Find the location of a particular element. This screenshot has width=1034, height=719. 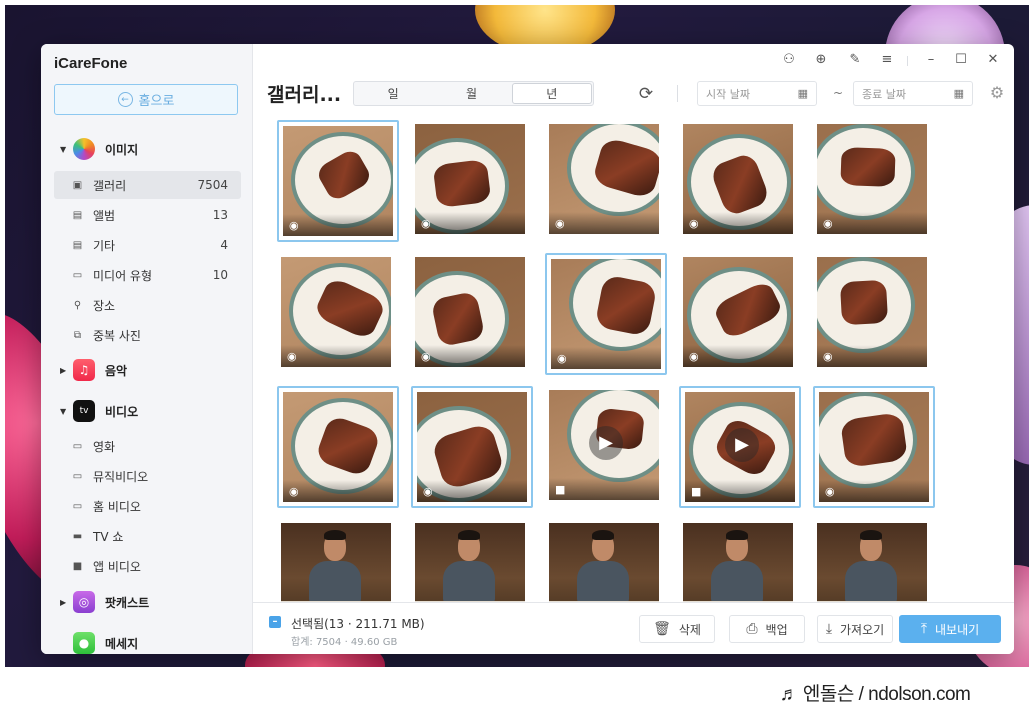

sidebar-group-music: ▶ ♫ 음악 is located at coordinates (147, 370).